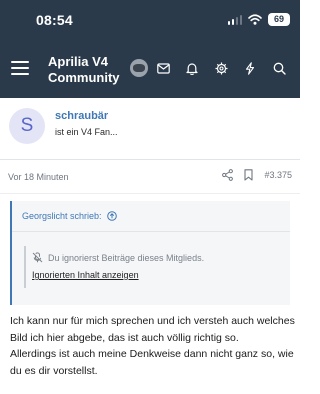  What do you see at coordinates (81, 116) in the screenshot?
I see `username-link: schraubär` at bounding box center [81, 116].